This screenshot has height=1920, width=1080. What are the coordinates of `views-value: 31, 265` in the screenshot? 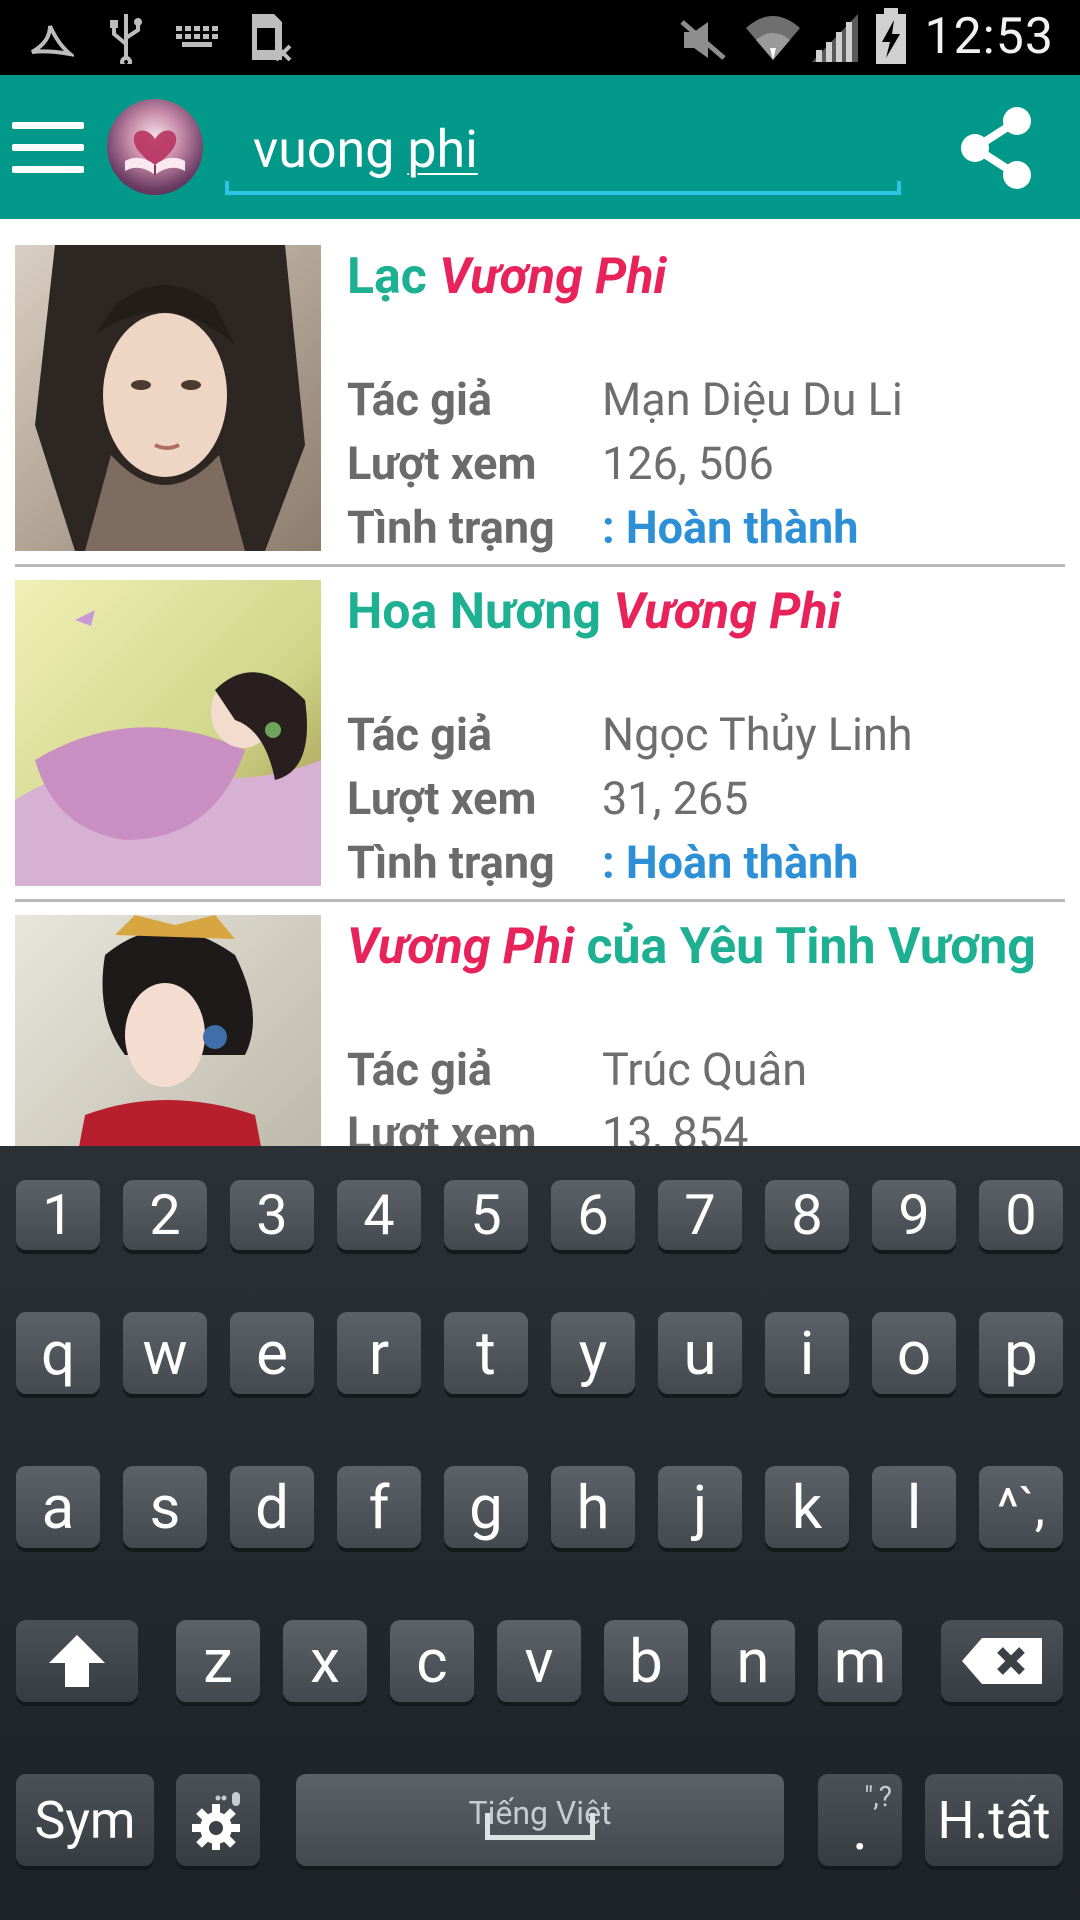 It's located at (675, 798).